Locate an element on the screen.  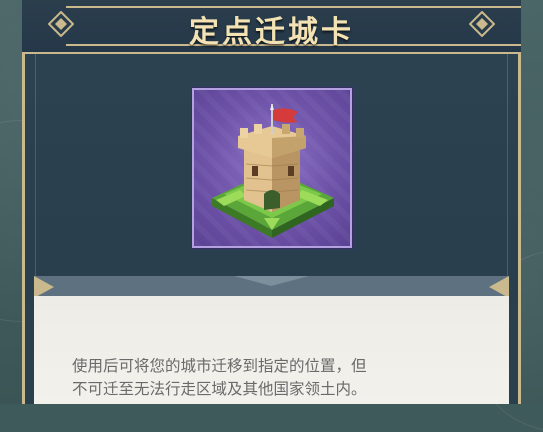
item-icon-frame is located at coordinates (272, 168).